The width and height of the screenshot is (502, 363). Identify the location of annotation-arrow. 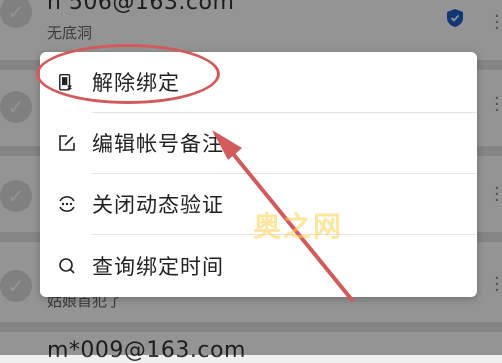
(283, 216).